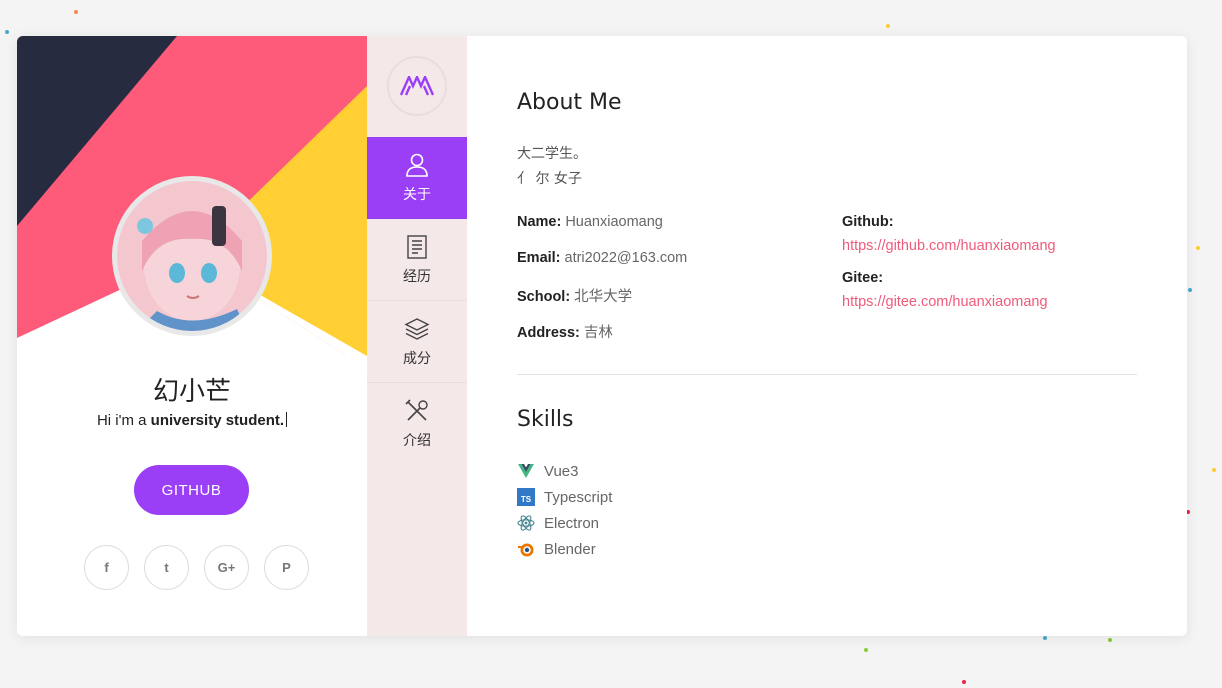  I want to click on typing-cursor, so click(287, 419).